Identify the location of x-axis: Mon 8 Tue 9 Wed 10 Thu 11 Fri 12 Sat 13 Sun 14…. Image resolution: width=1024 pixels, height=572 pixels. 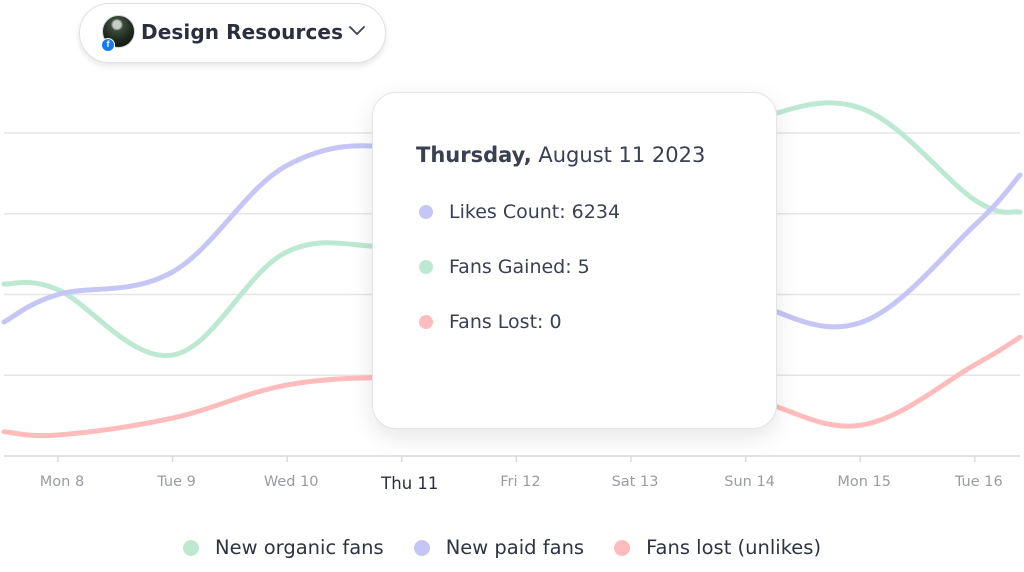
(512, 474).